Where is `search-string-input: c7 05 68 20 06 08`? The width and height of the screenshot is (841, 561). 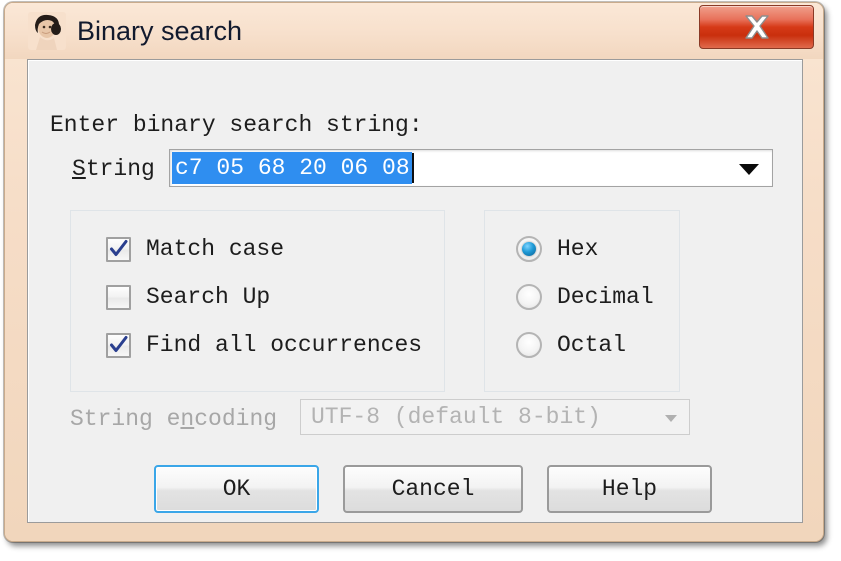
search-string-input: c7 05 68 20 06 08 is located at coordinates (292, 168).